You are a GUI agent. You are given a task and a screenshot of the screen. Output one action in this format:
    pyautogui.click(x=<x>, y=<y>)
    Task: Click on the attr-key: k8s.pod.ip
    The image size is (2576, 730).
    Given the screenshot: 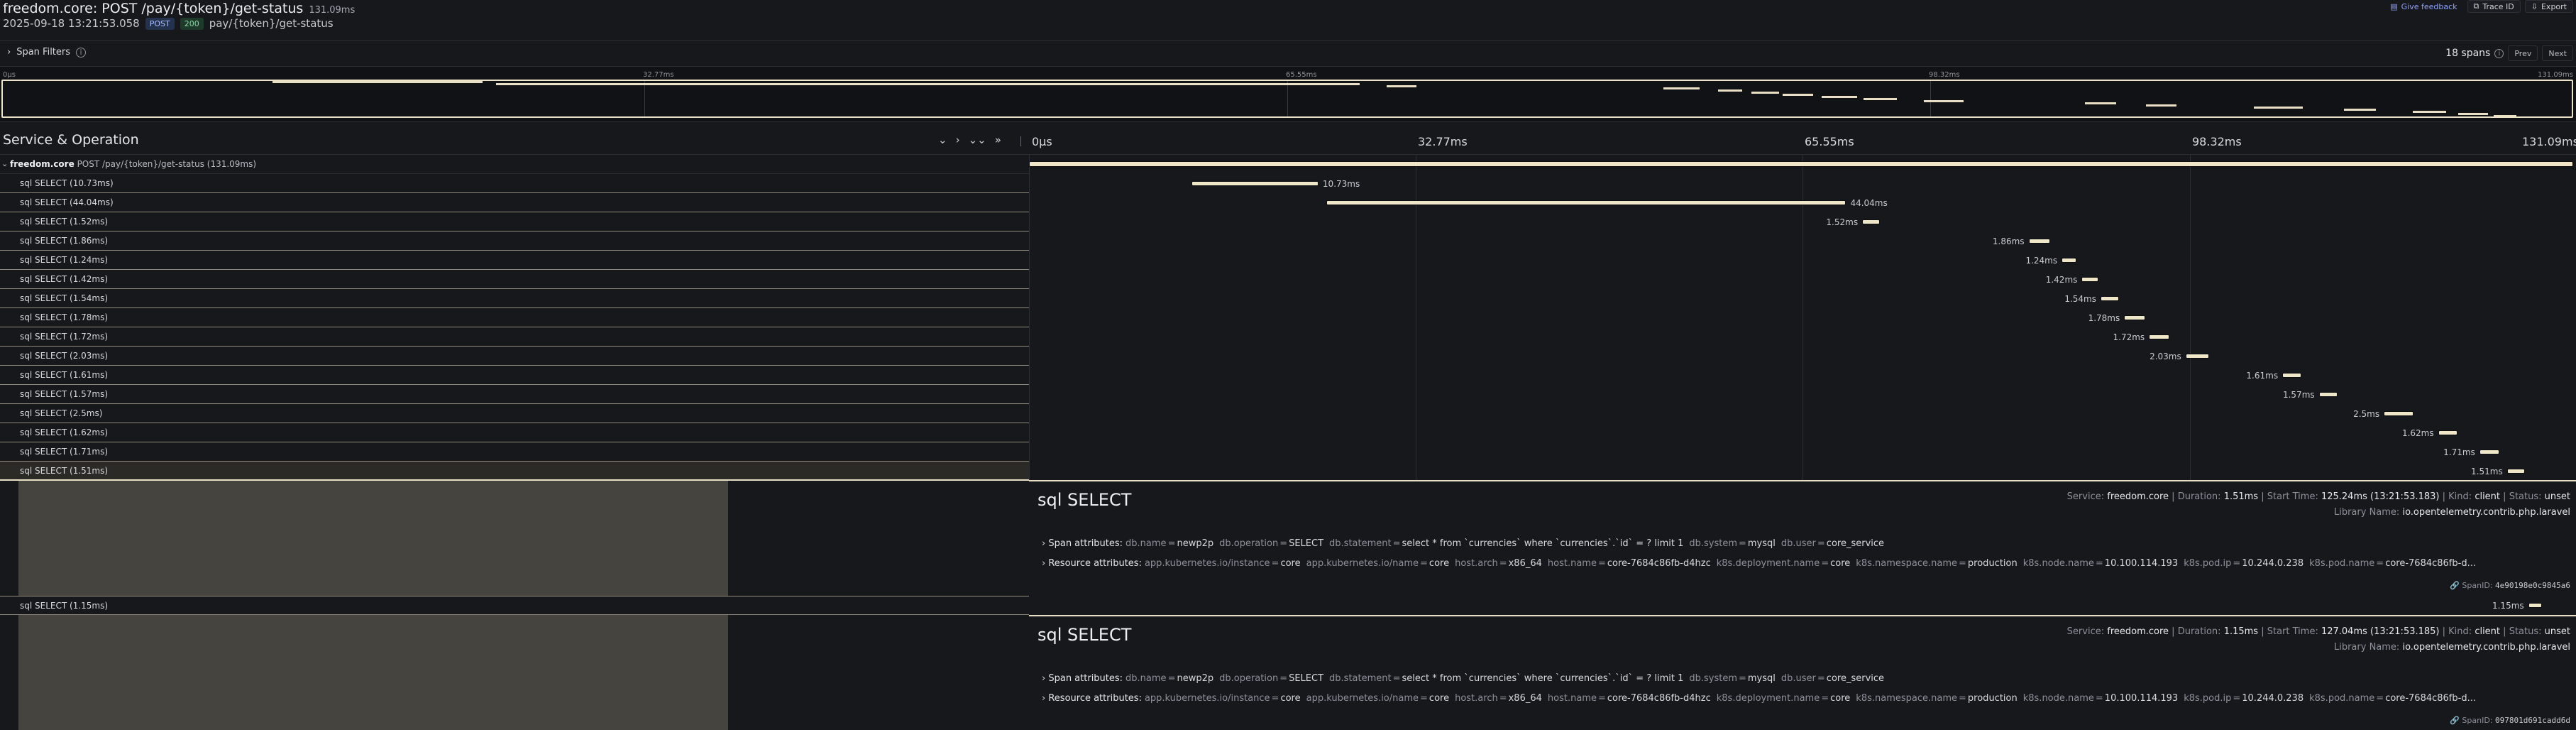 What is the action you would take?
    pyautogui.click(x=2208, y=698)
    